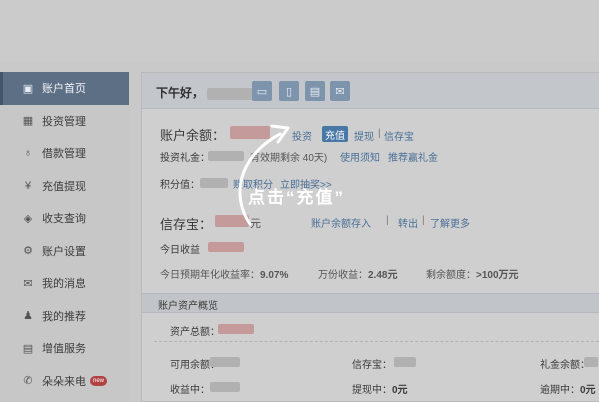 This screenshot has height=402, width=599. I want to click on masked-total-assets, so click(236, 329).